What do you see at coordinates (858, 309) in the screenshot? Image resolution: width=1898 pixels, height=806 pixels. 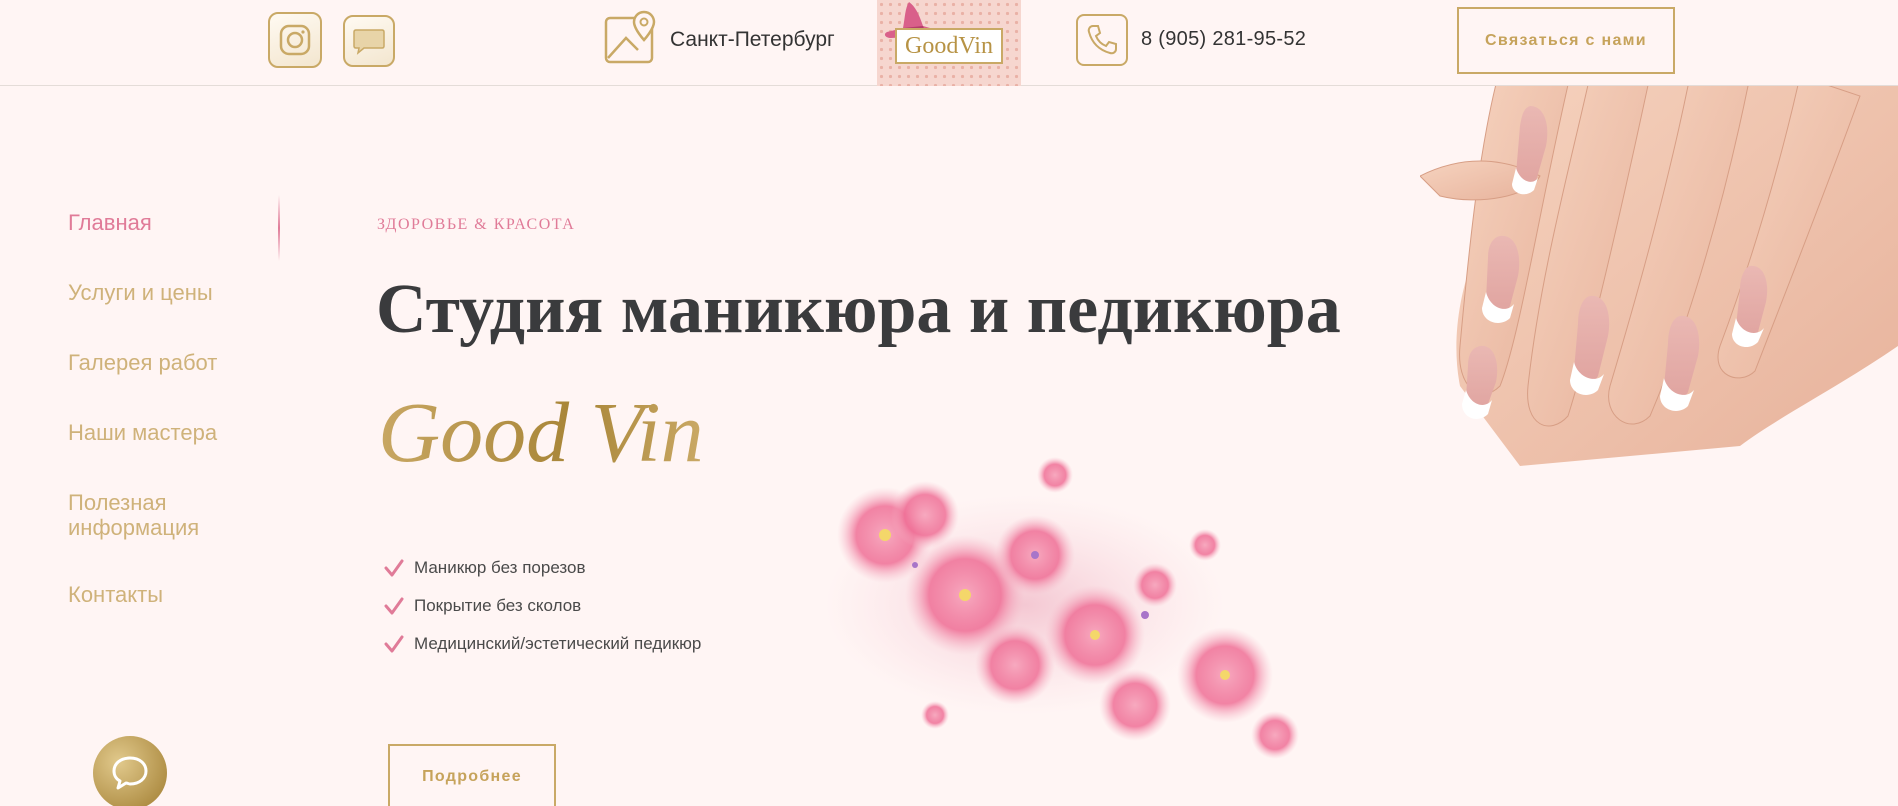 I see `hero-title: Студия маникюра и педикюра` at bounding box center [858, 309].